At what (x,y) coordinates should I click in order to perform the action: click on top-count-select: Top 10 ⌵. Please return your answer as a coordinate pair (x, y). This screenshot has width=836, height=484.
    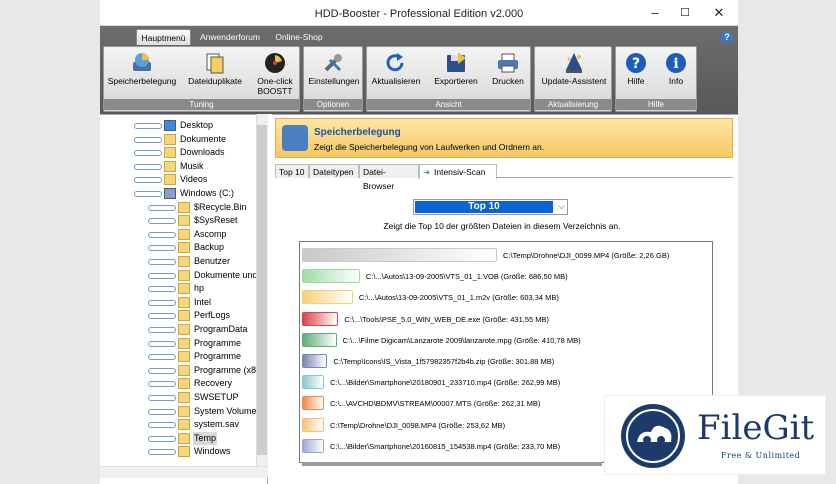
    Looking at the image, I should click on (490, 207).